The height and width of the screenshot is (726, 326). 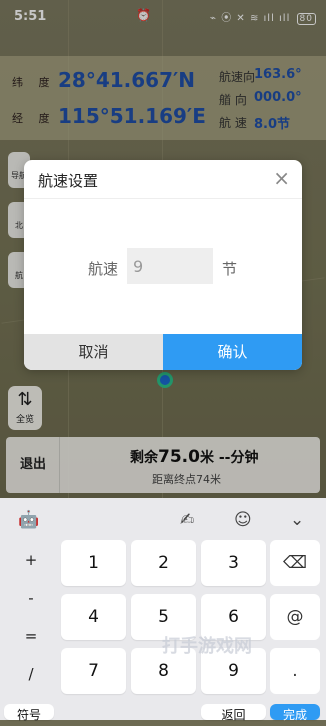 What do you see at coordinates (295, 617) in the screenshot?
I see `at-key: @` at bounding box center [295, 617].